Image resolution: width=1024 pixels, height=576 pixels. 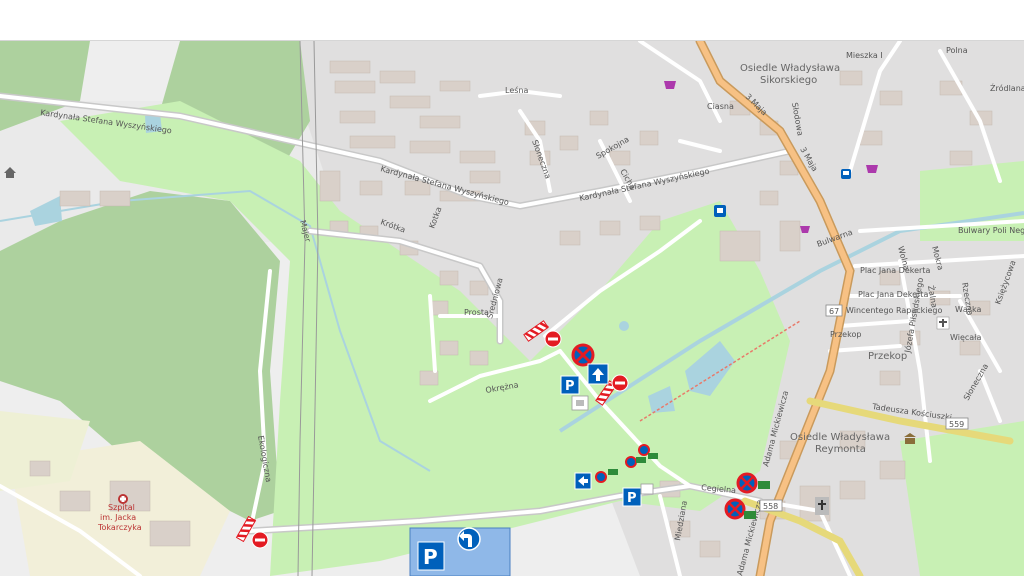 I want to click on area-label: Sikorskiego, so click(x=788, y=80).